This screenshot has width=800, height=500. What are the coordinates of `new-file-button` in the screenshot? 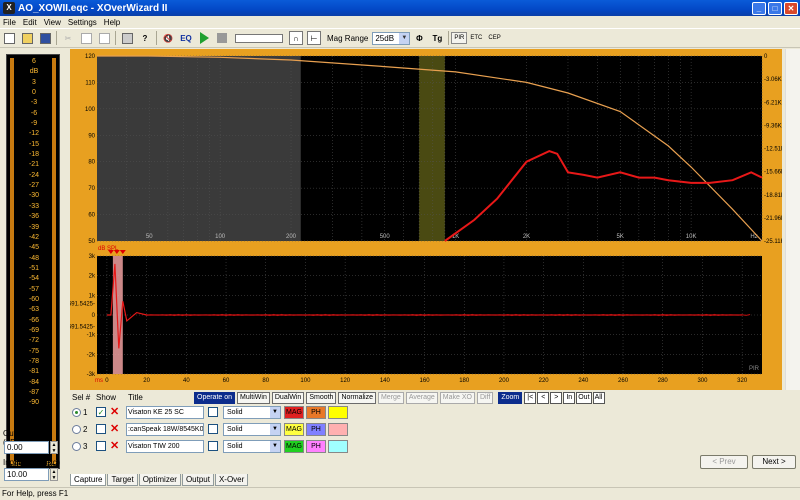 It's located at (9, 38).